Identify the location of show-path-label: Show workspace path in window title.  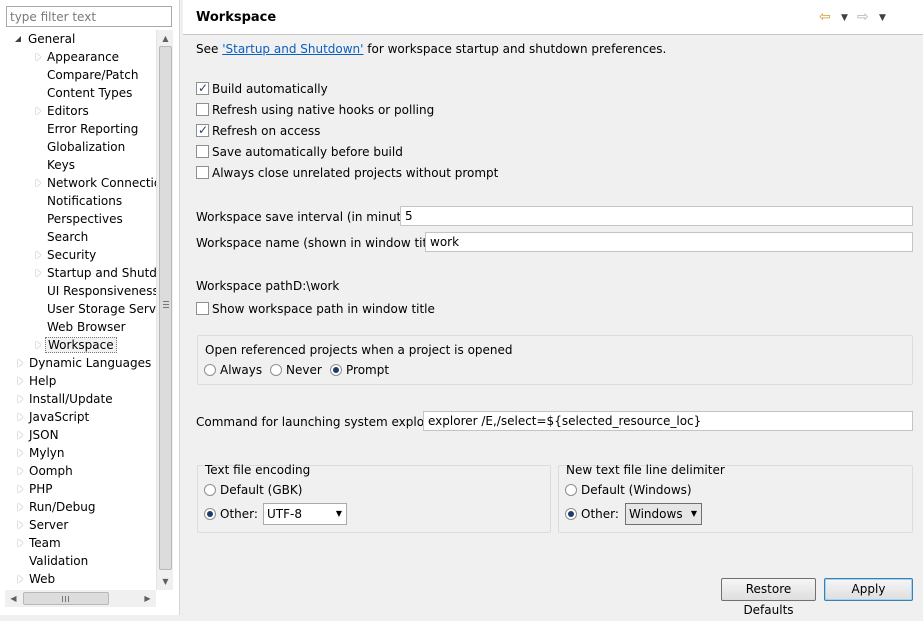
(323, 309).